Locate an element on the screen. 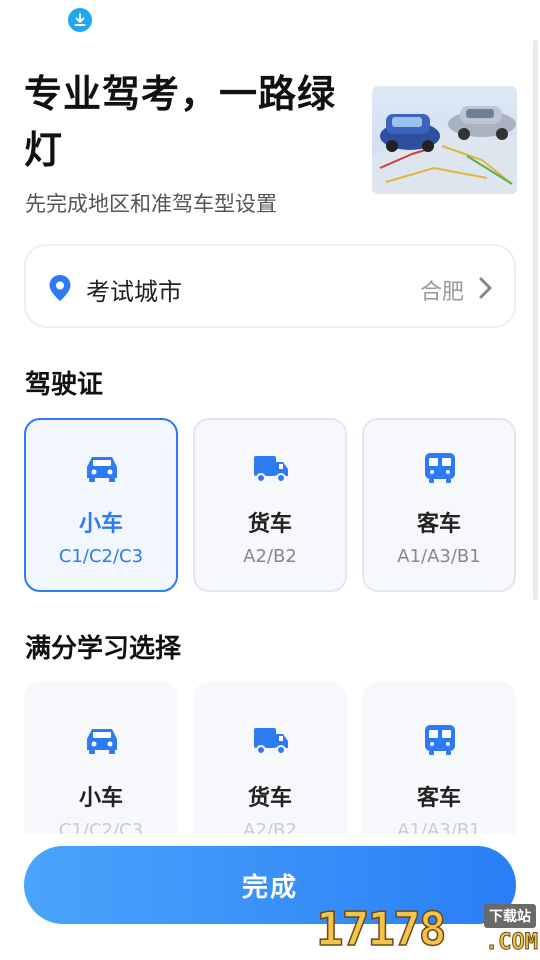  hero-illustration is located at coordinates (444, 140).